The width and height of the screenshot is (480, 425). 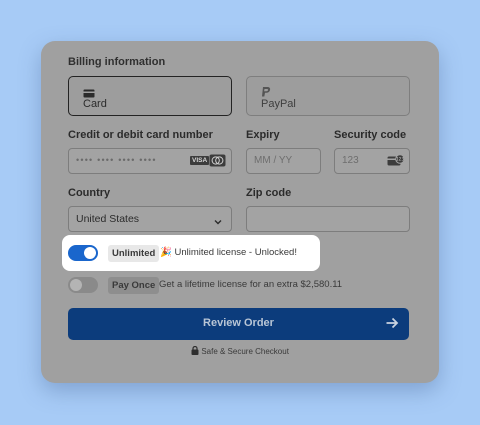 What do you see at coordinates (83, 285) in the screenshot?
I see `pay-once-toggle` at bounding box center [83, 285].